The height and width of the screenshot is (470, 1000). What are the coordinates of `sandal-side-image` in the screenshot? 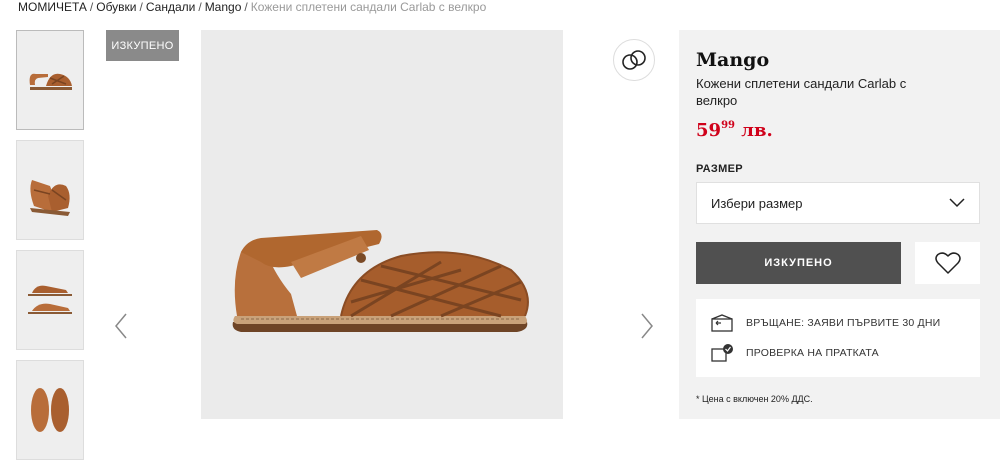 It's located at (50, 81).